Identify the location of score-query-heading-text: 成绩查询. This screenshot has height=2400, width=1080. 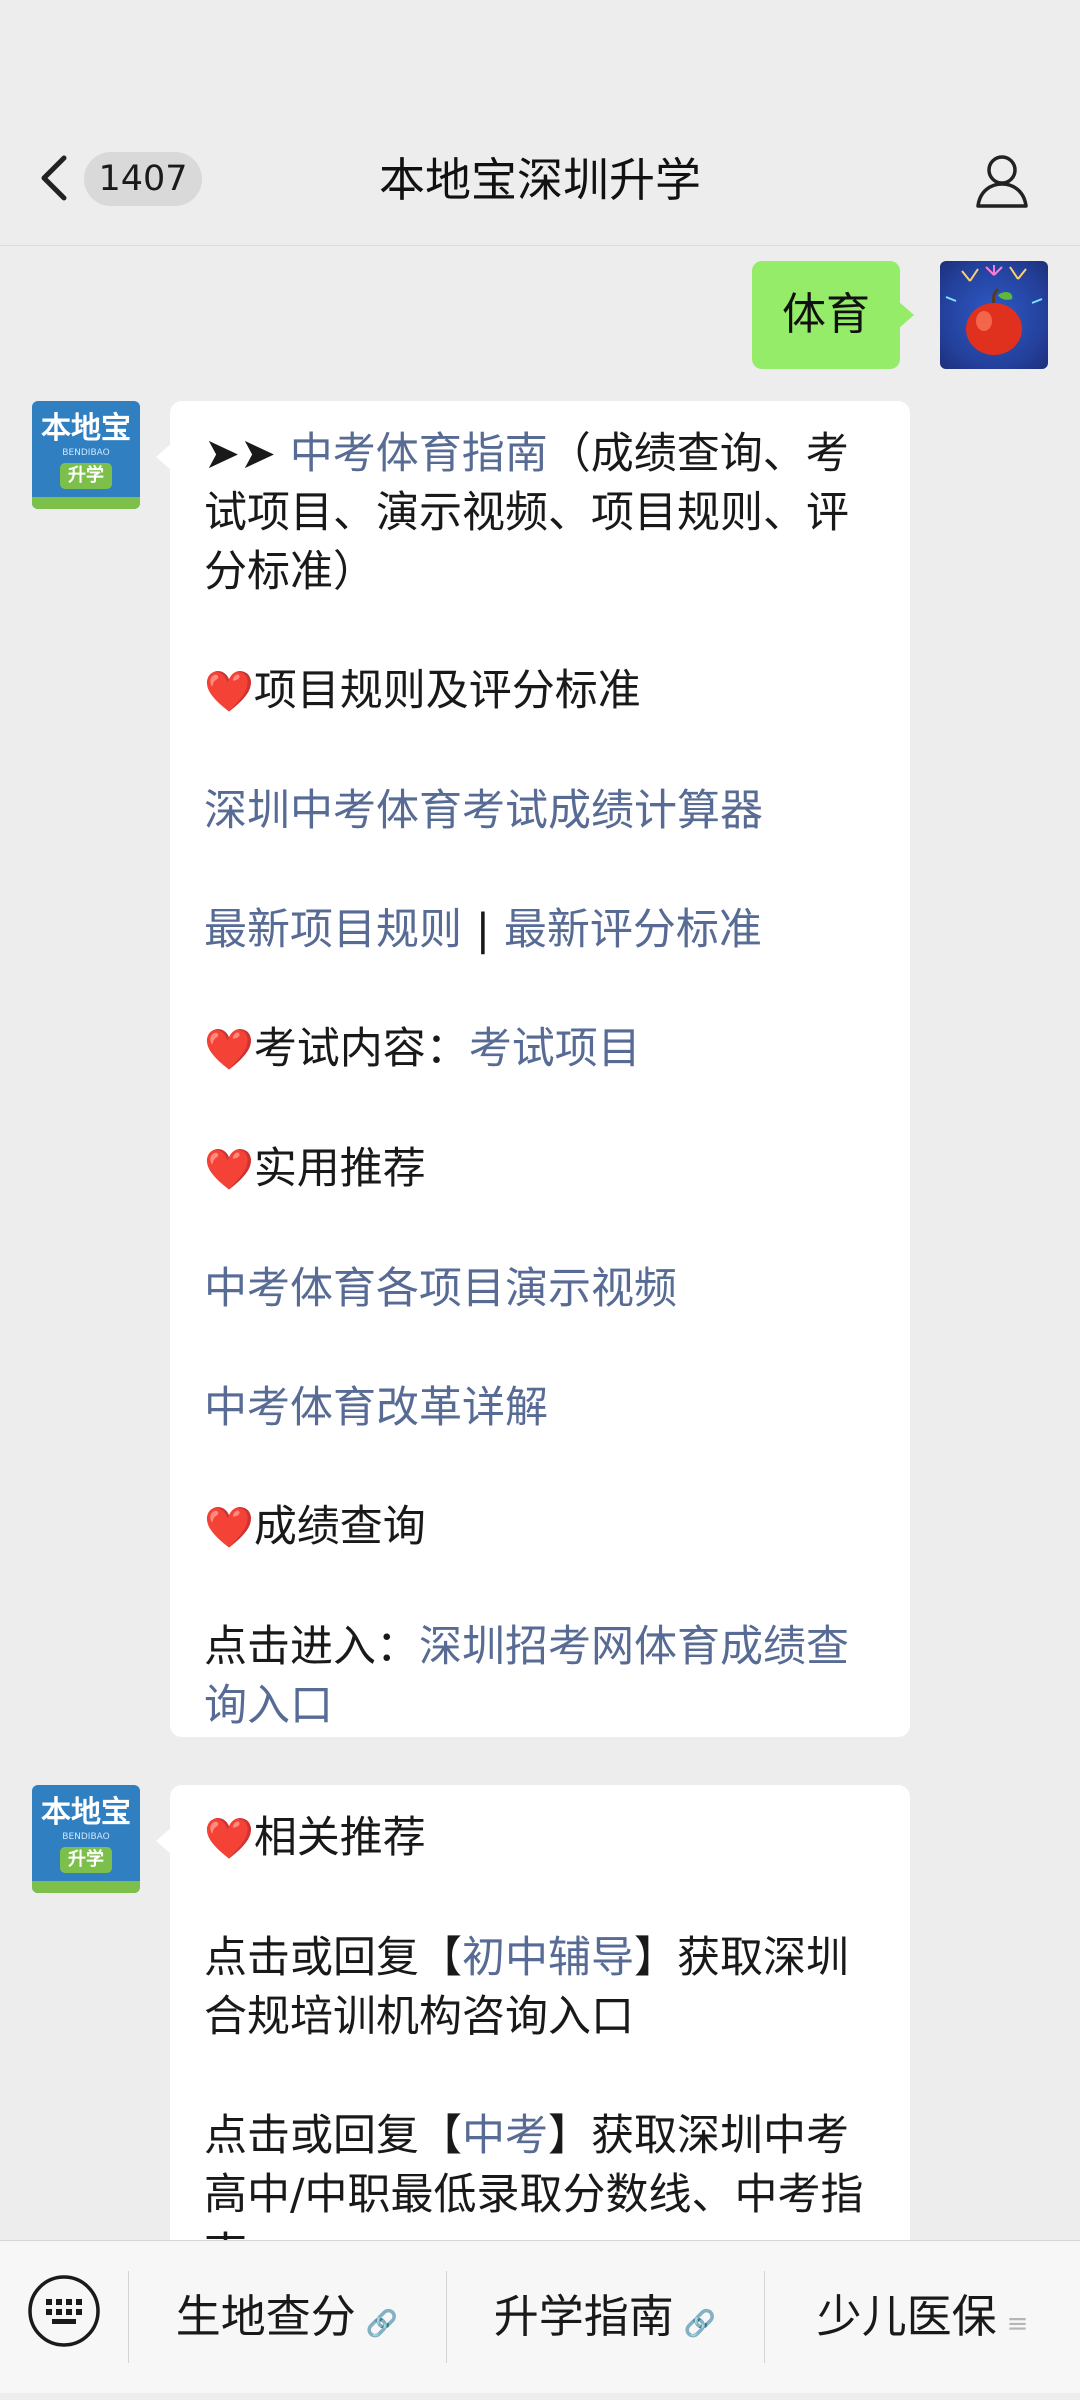
(339, 1527).